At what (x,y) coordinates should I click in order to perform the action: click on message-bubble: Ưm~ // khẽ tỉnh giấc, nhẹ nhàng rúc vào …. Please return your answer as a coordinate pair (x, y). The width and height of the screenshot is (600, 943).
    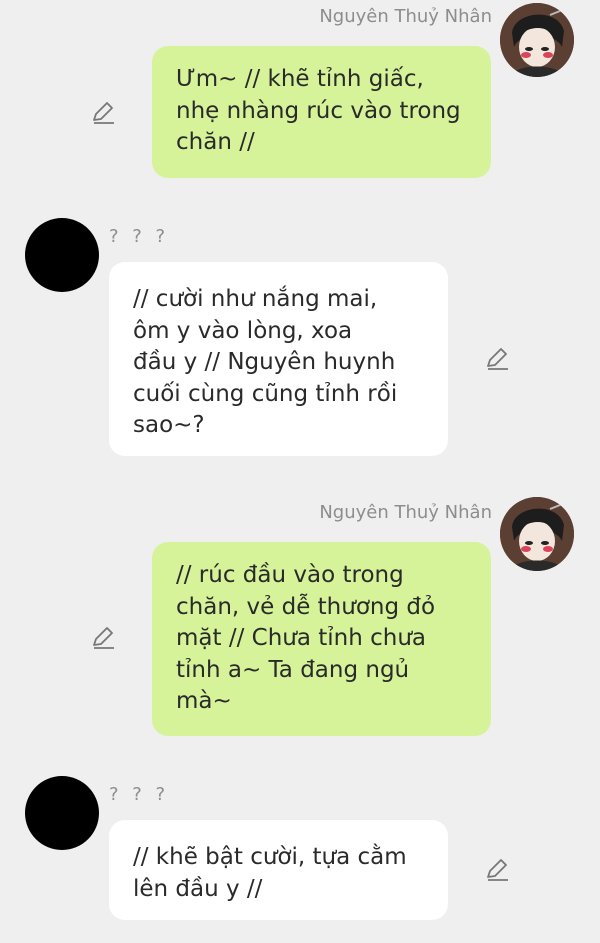
    Looking at the image, I should click on (321, 112).